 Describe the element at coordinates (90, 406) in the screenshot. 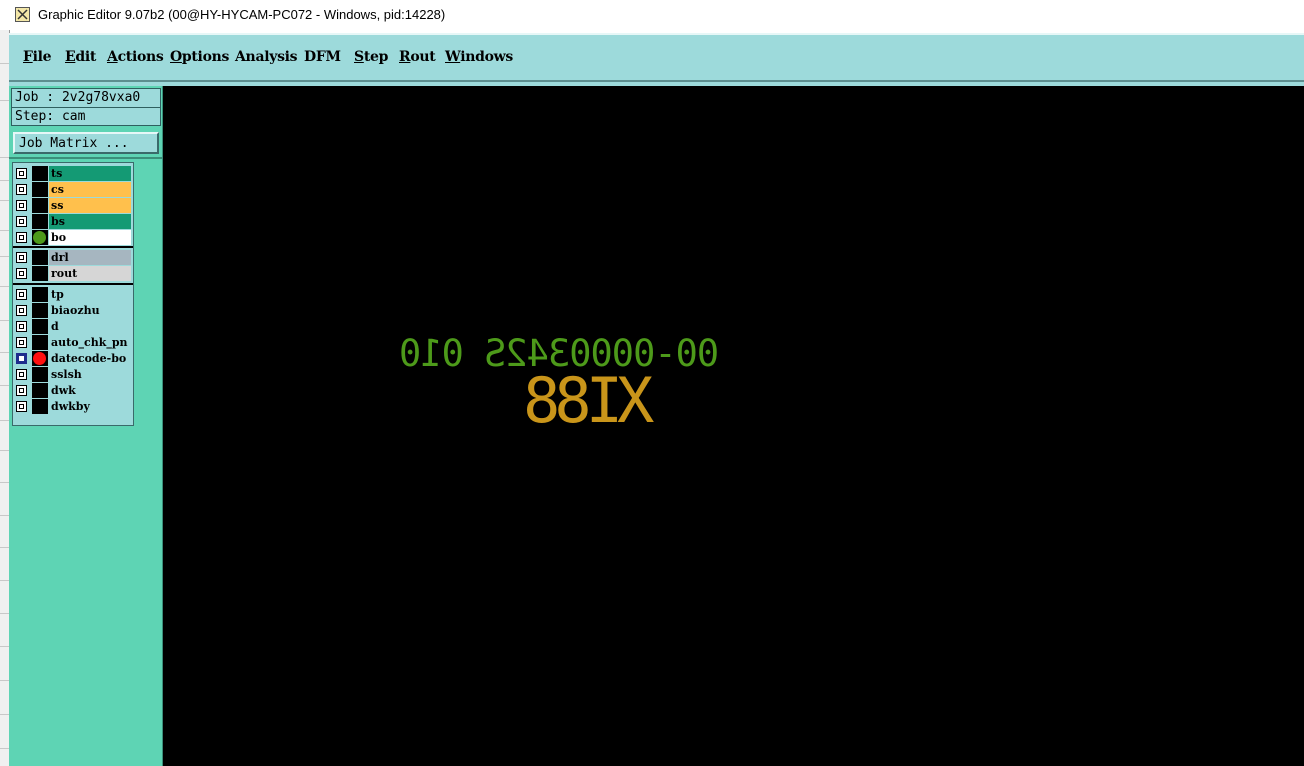

I see `layer-name: dwkby` at that location.